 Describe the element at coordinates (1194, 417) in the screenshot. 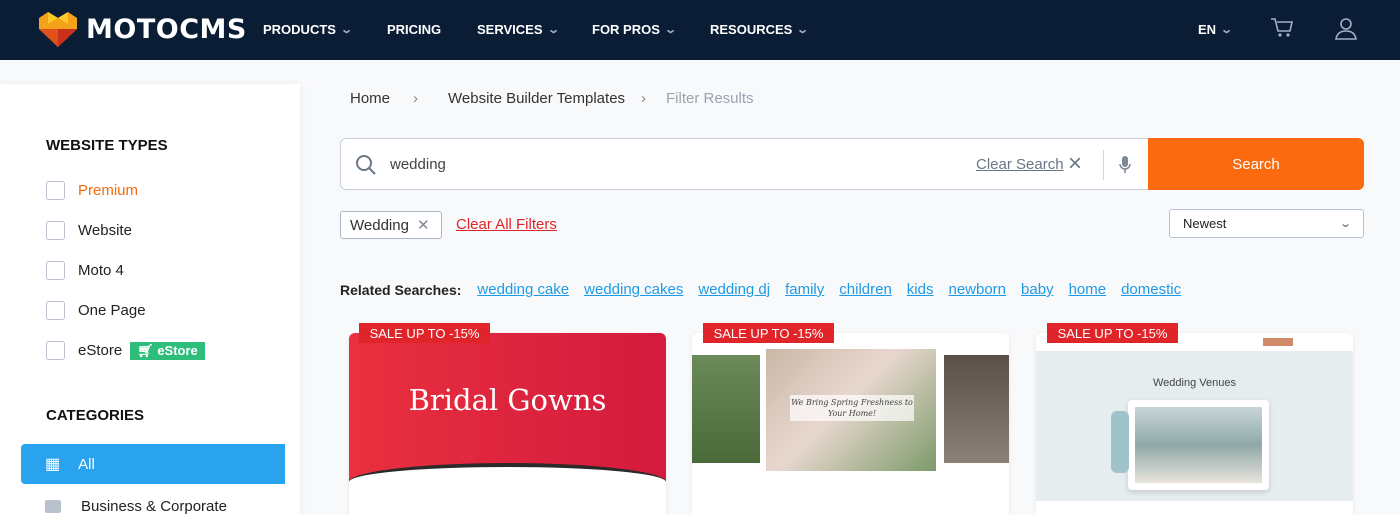

I see `template-thumbnail: Wedding Venues` at that location.